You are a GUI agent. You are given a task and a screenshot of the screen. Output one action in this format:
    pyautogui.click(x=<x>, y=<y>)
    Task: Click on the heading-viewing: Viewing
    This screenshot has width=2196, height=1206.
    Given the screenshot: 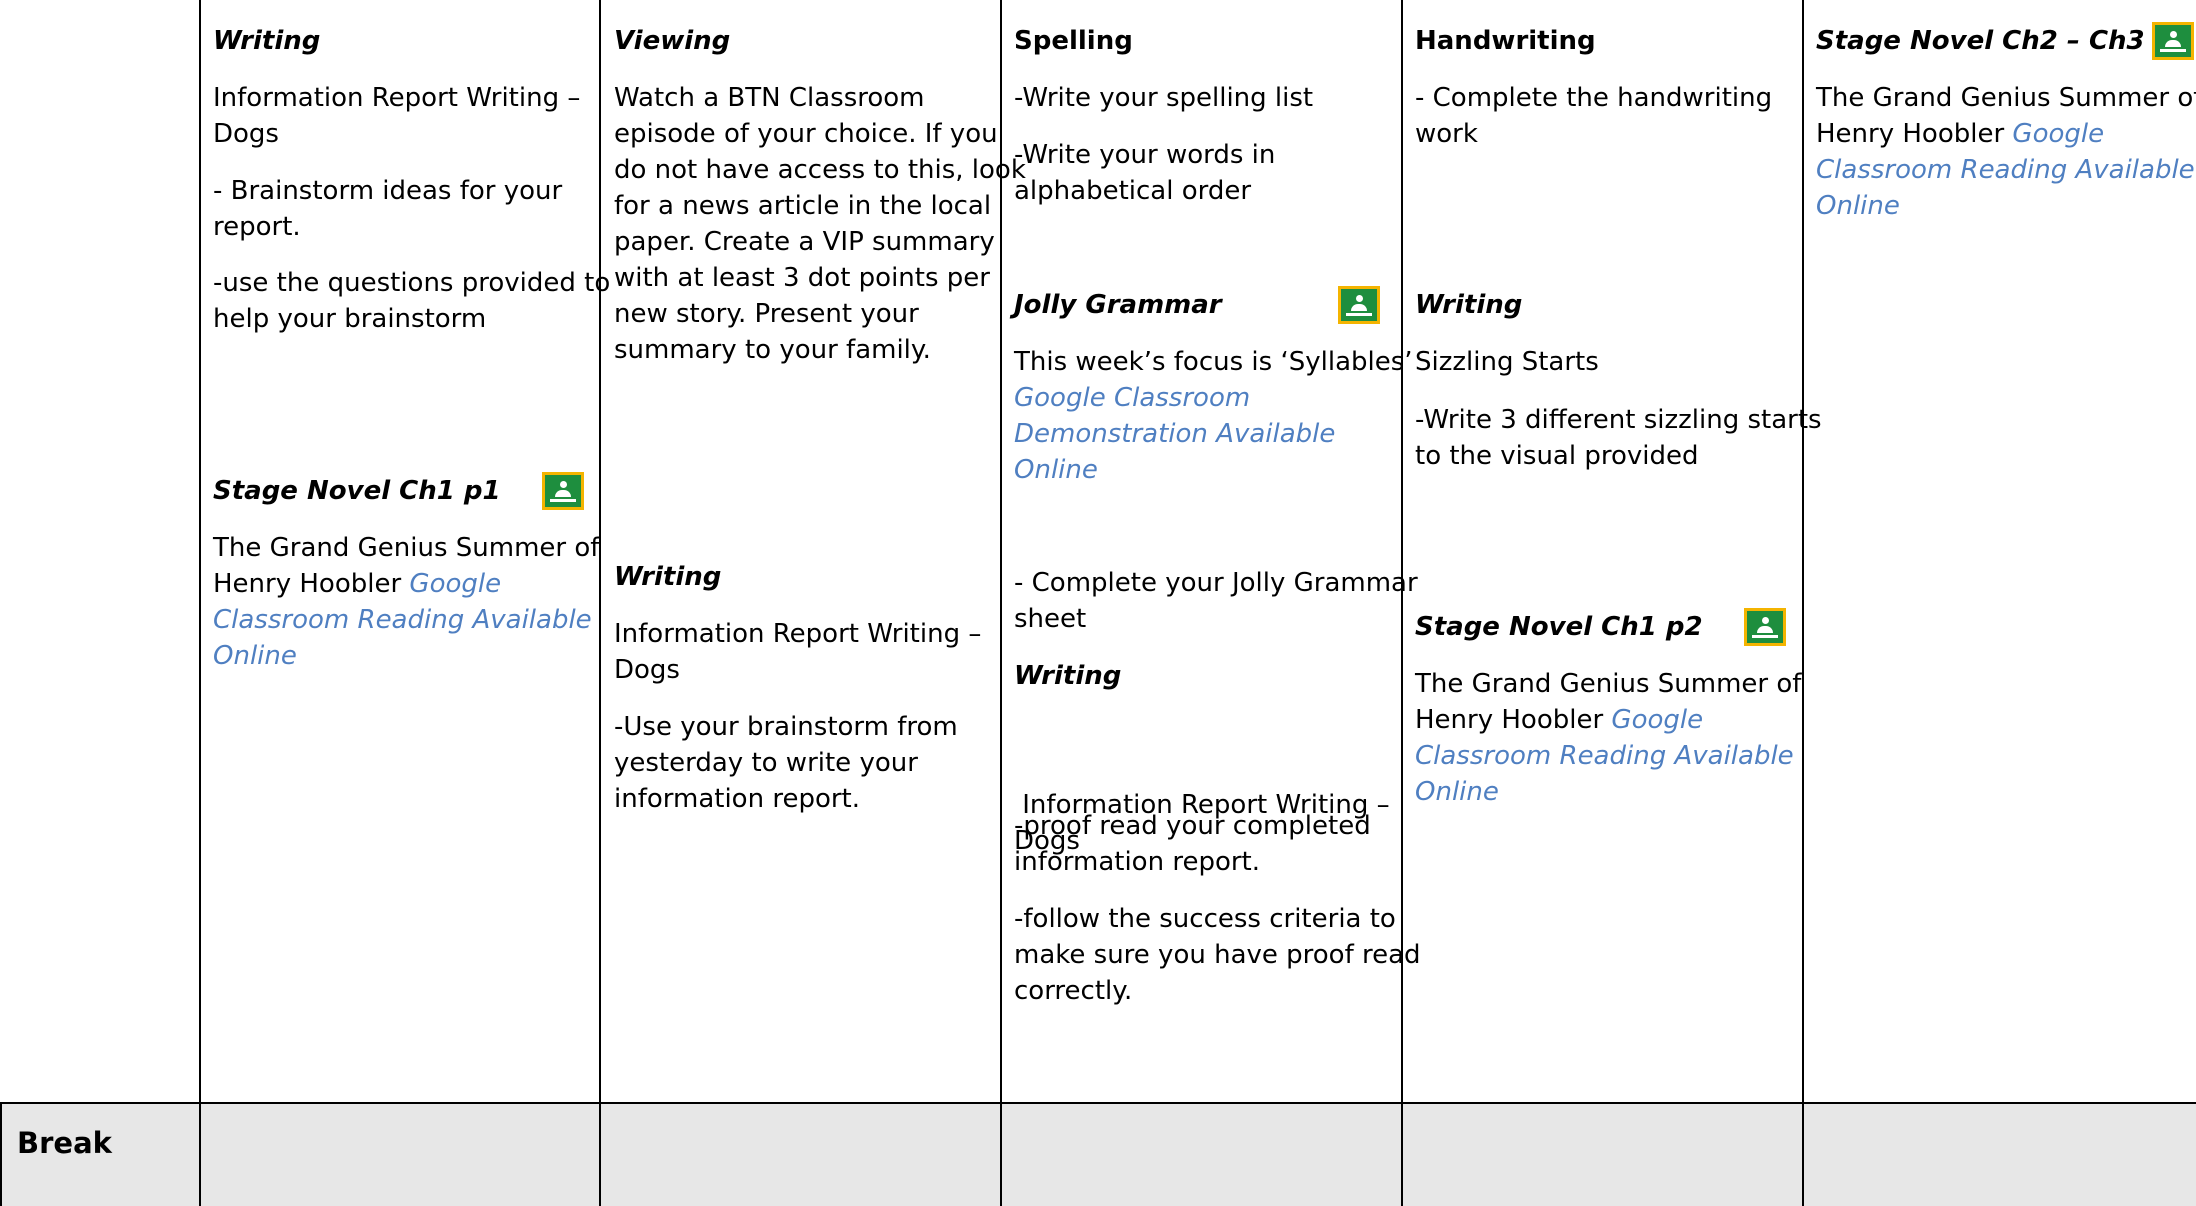 What is the action you would take?
    pyautogui.click(x=672, y=41)
    